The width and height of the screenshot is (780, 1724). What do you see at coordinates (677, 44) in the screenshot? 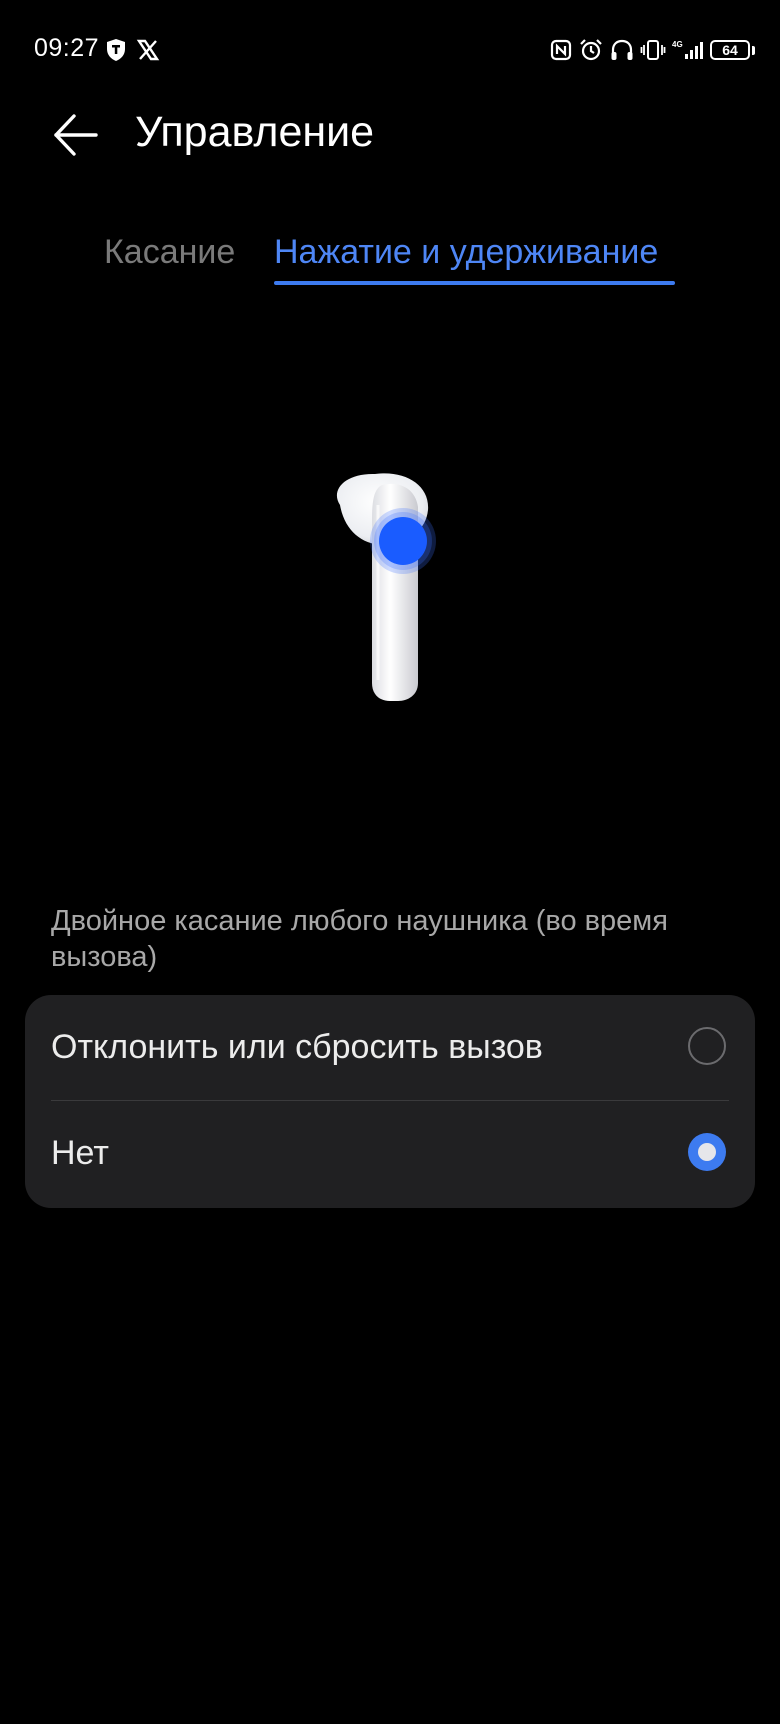
I see `network-label: 4G` at bounding box center [677, 44].